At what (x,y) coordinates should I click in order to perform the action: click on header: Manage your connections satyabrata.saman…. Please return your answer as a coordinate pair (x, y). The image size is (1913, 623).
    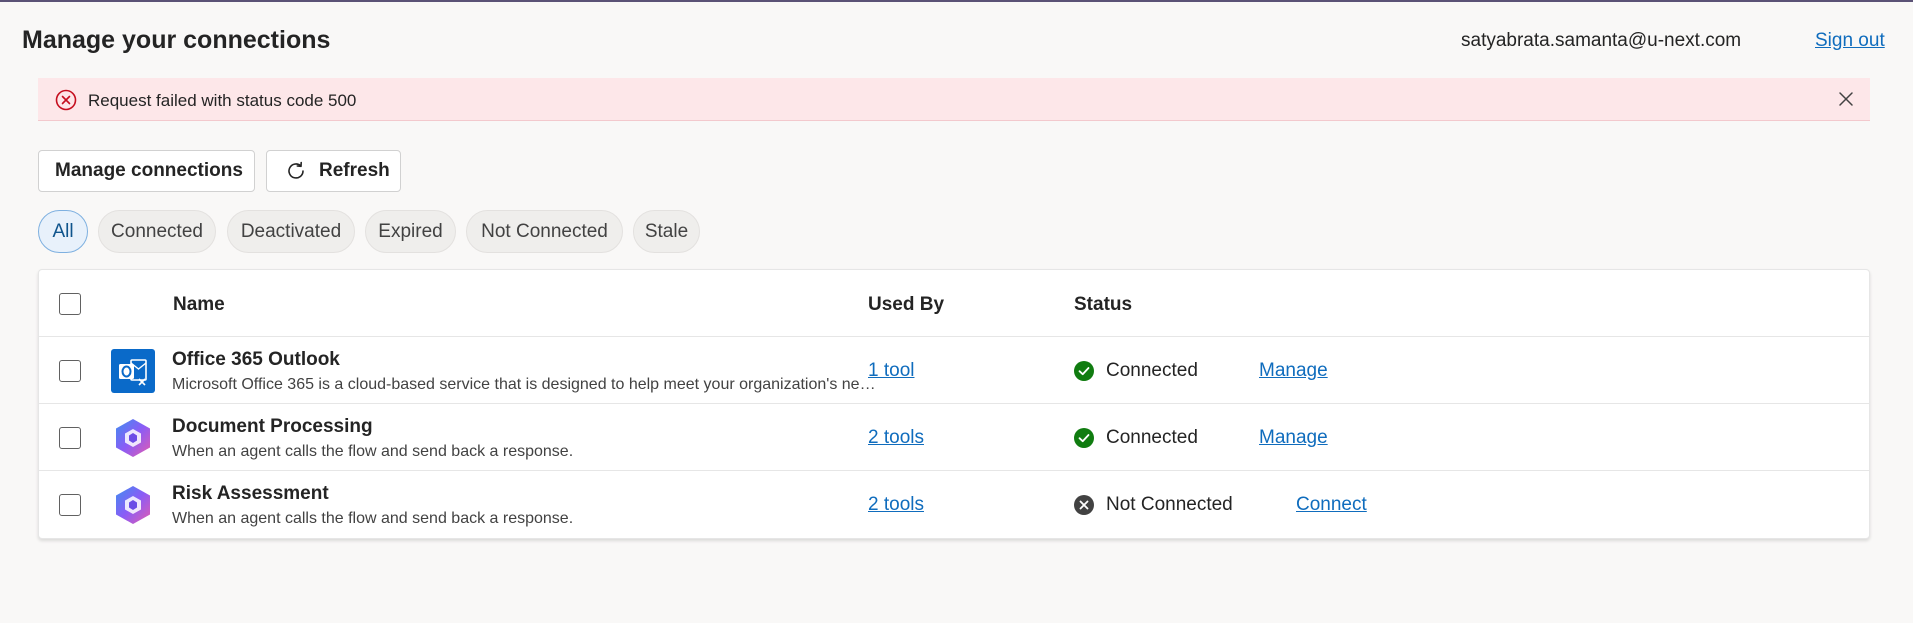
    Looking at the image, I should click on (956, 40).